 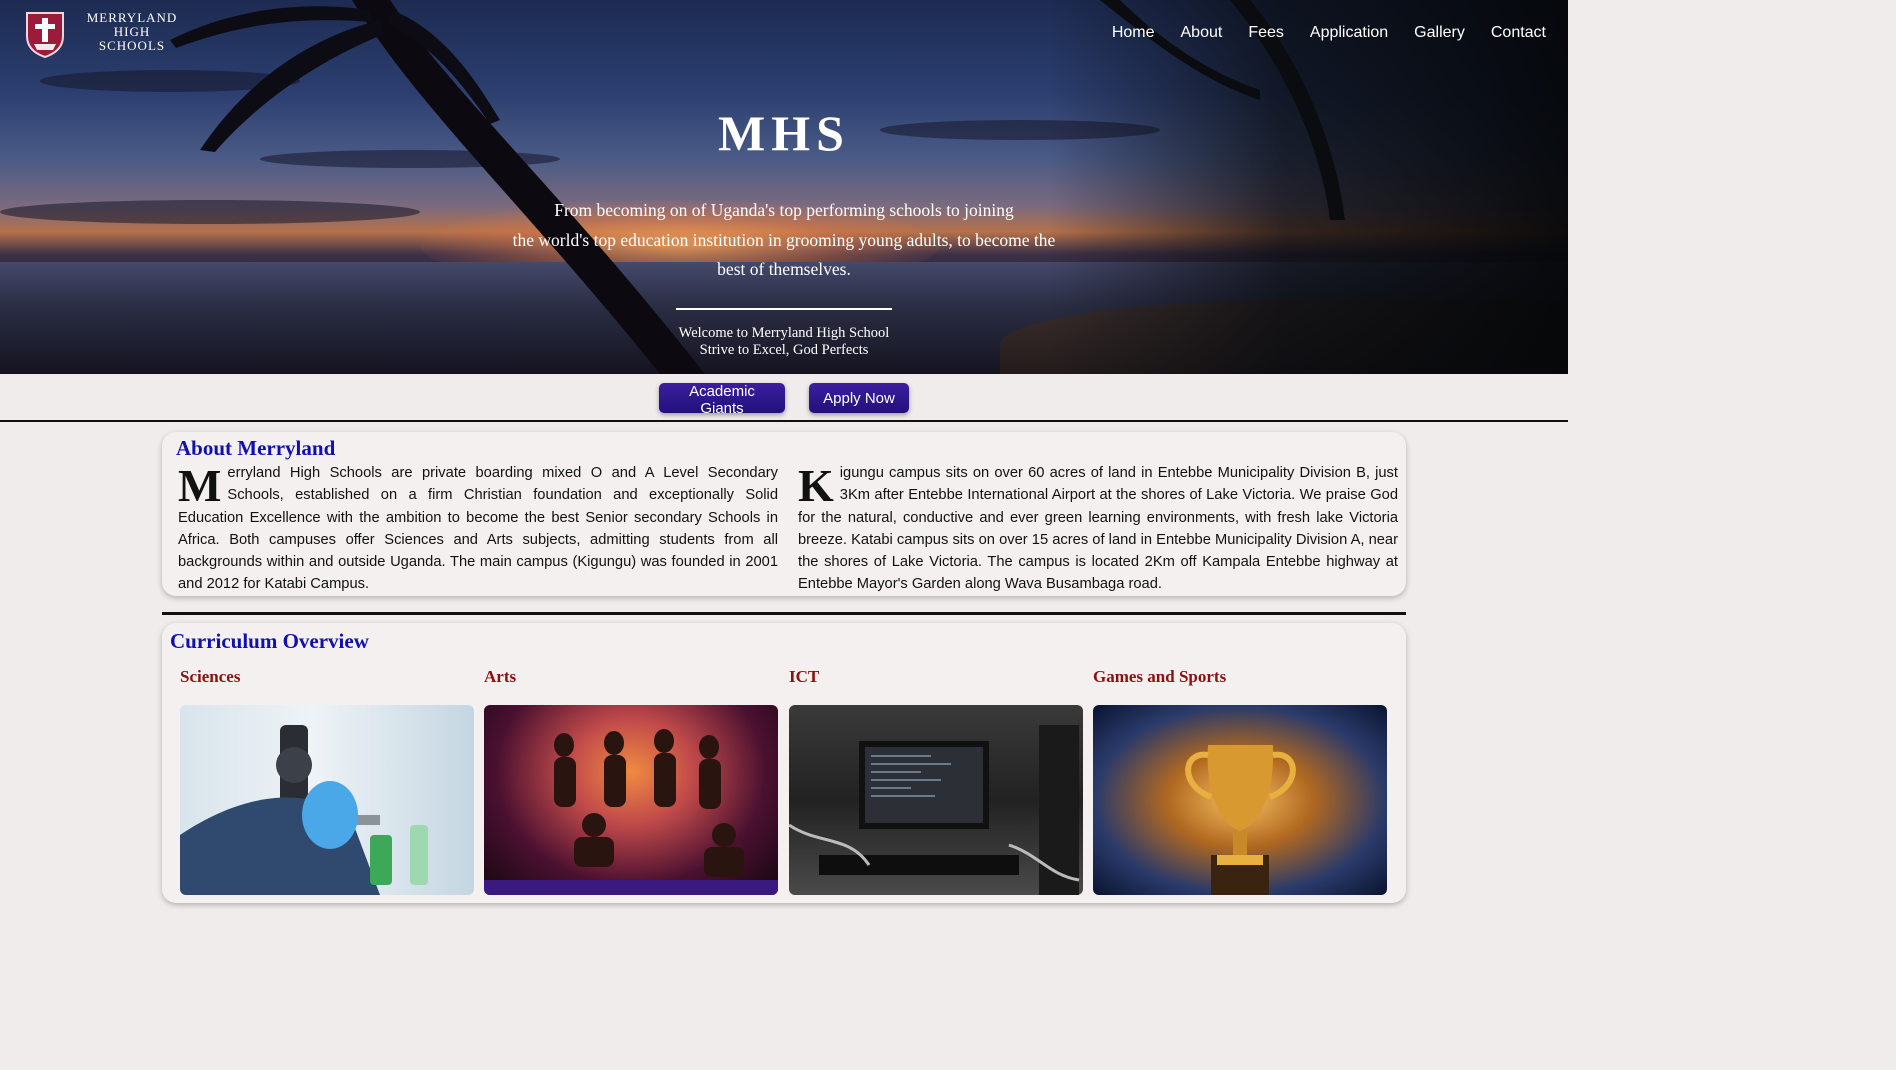 I want to click on brand-line-2: SCHOOLS, so click(x=132, y=45).